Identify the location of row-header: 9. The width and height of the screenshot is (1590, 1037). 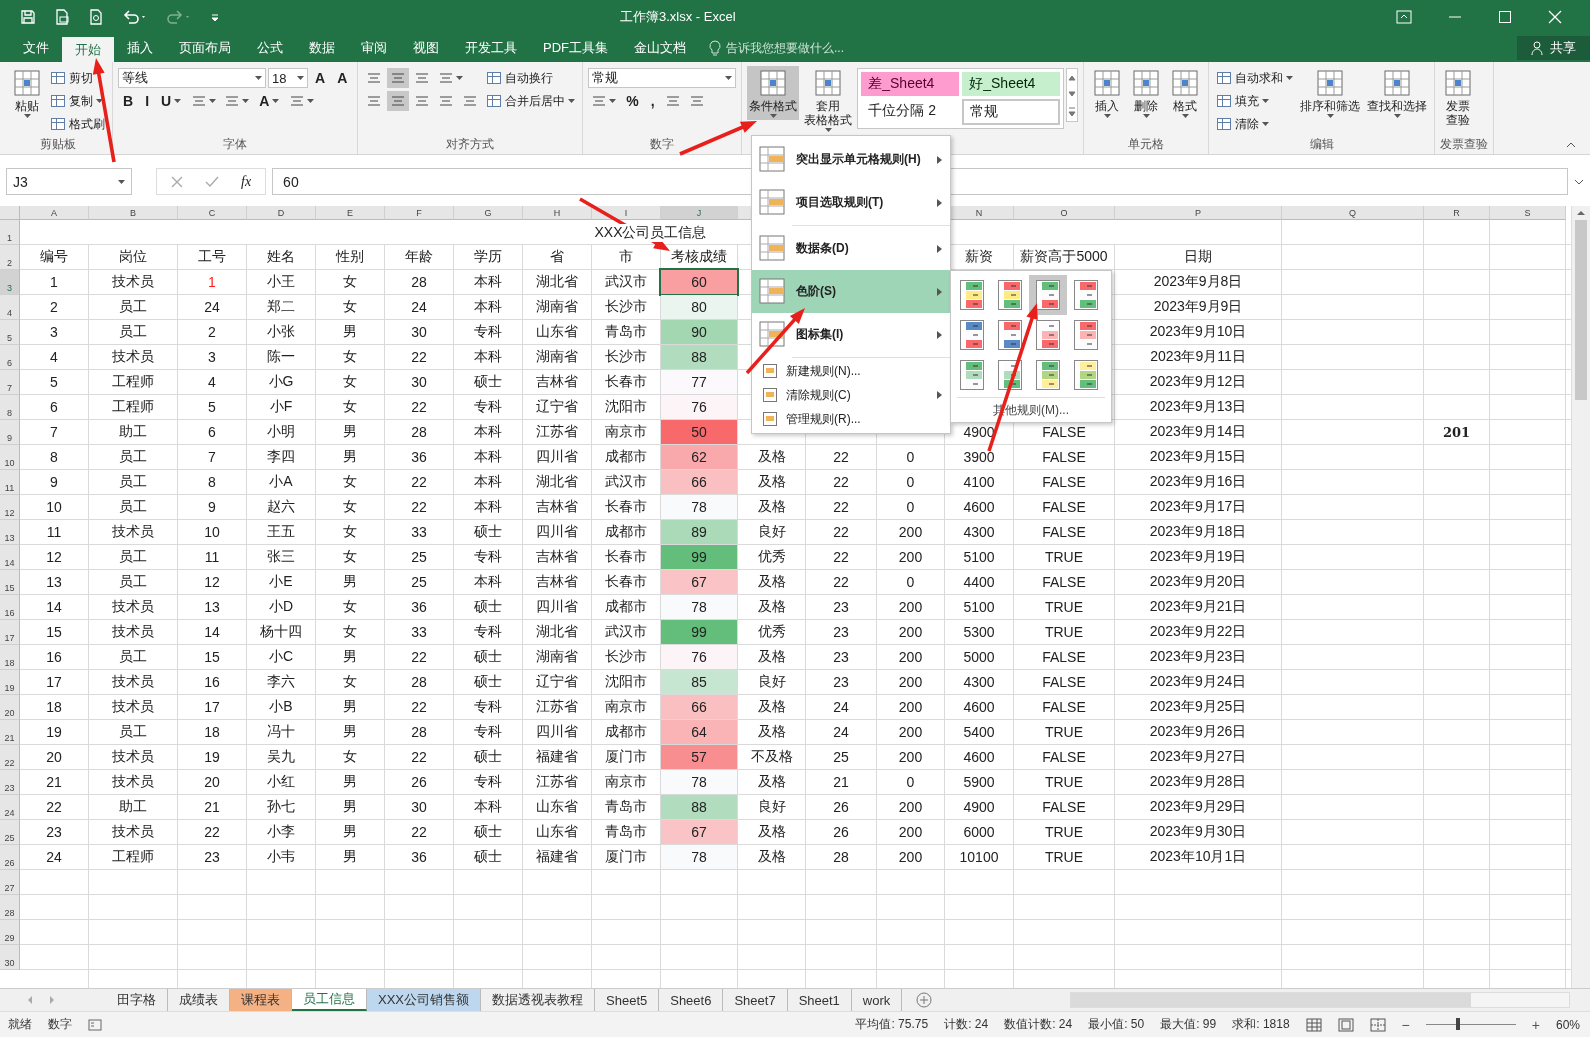
(10, 432).